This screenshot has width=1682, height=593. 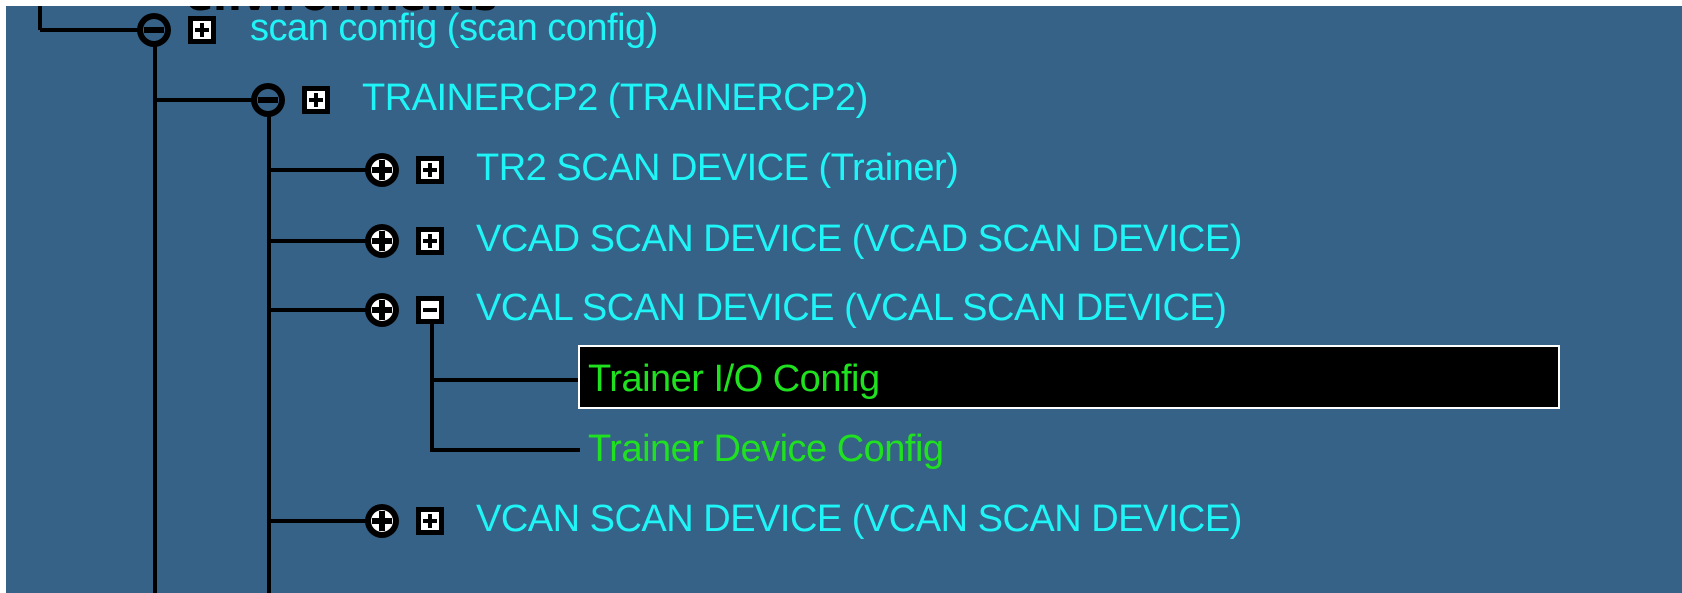 I want to click on checkbox-minus-icon, so click(x=430, y=310).